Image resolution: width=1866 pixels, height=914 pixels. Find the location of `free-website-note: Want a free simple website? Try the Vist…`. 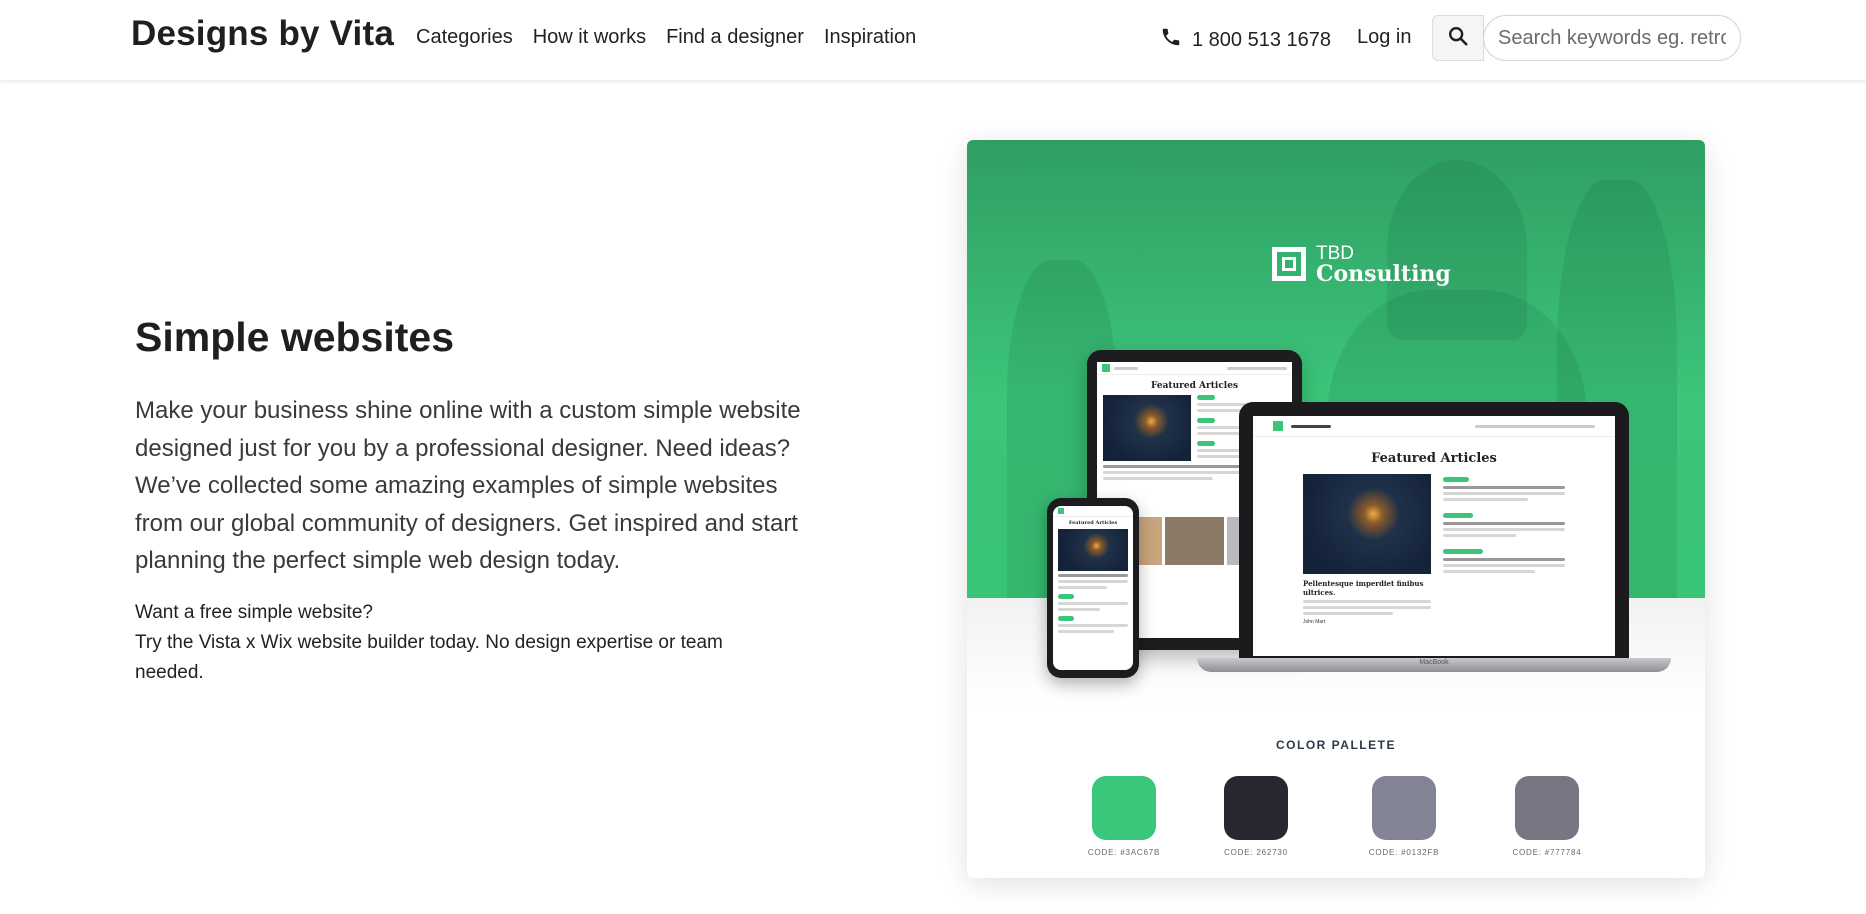

free-website-note: Want a free simple website? Try the Vist… is located at coordinates (435, 643).